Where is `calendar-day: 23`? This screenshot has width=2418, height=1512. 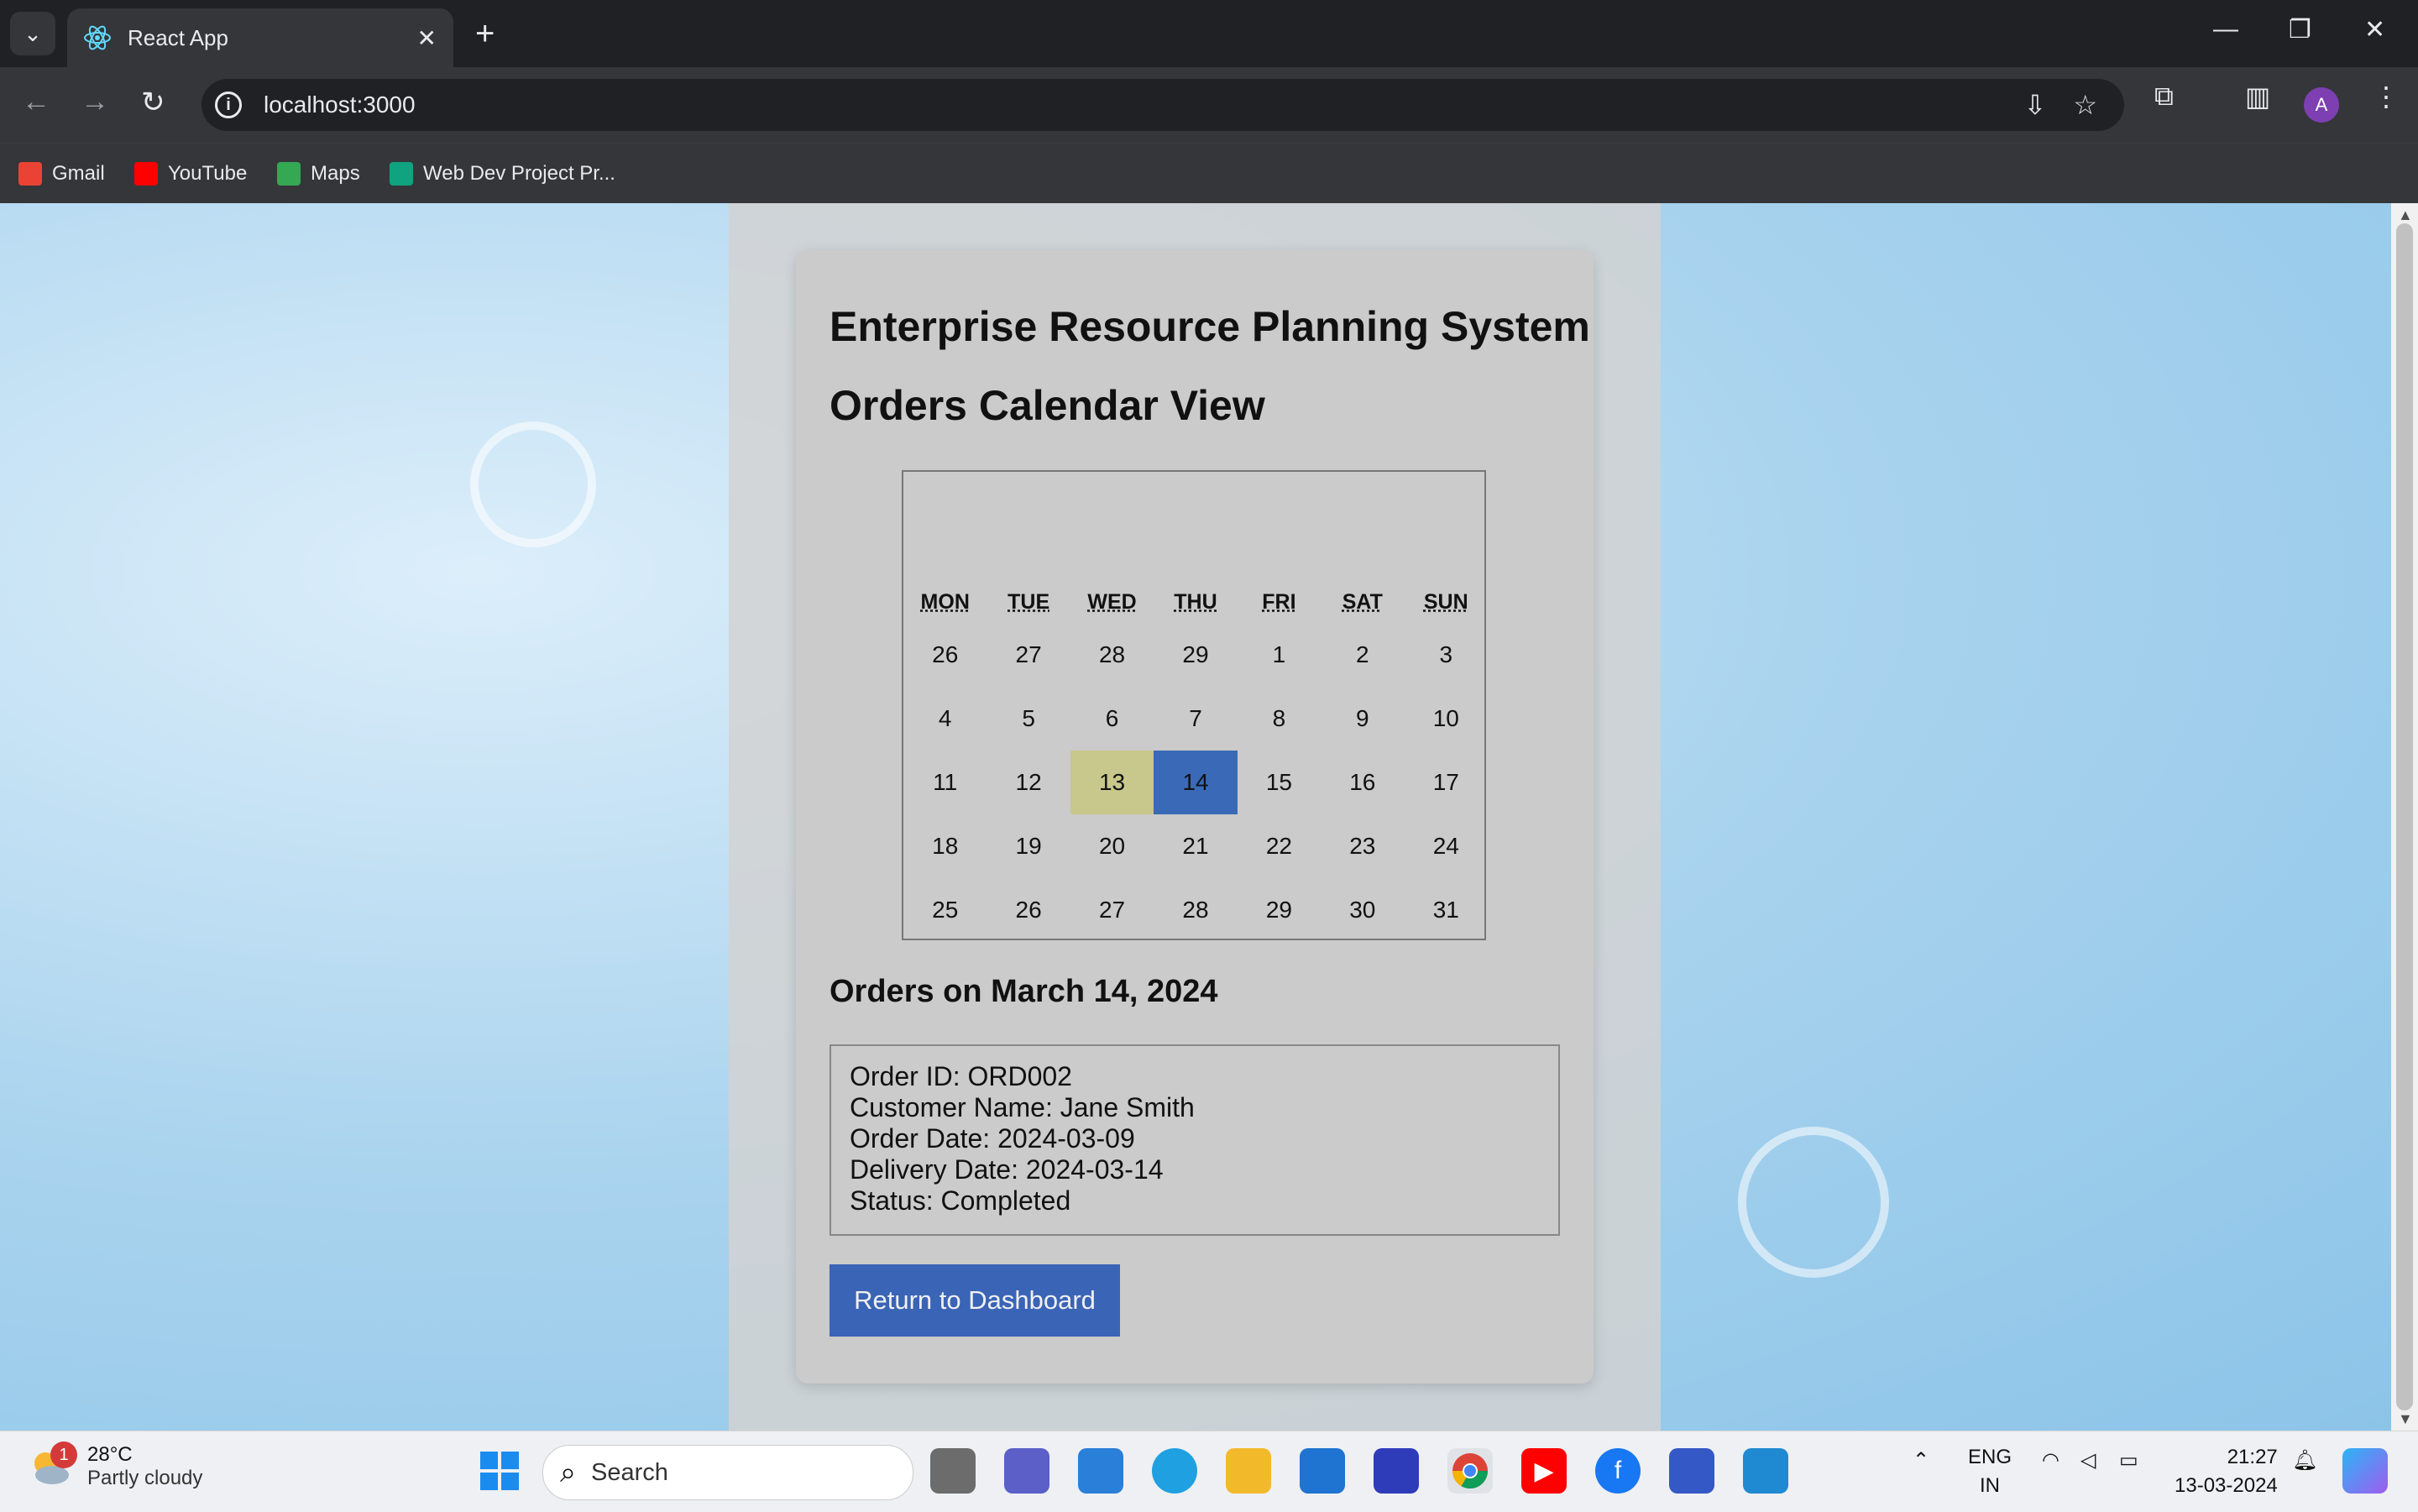
calendar-day: 23 is located at coordinates (1362, 846).